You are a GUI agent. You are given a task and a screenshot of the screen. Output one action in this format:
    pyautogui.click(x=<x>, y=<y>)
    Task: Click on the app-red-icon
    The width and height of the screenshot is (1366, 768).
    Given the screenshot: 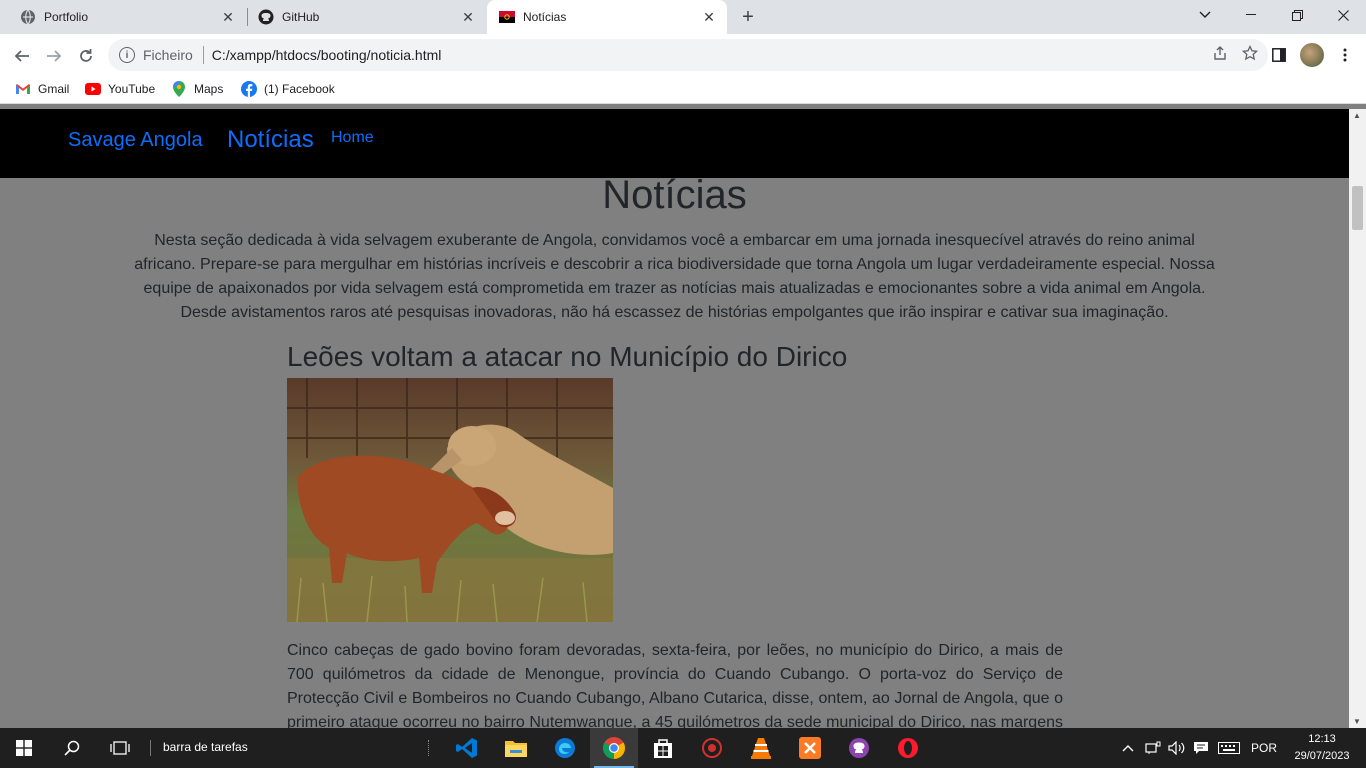 What is the action you would take?
    pyautogui.click(x=712, y=748)
    